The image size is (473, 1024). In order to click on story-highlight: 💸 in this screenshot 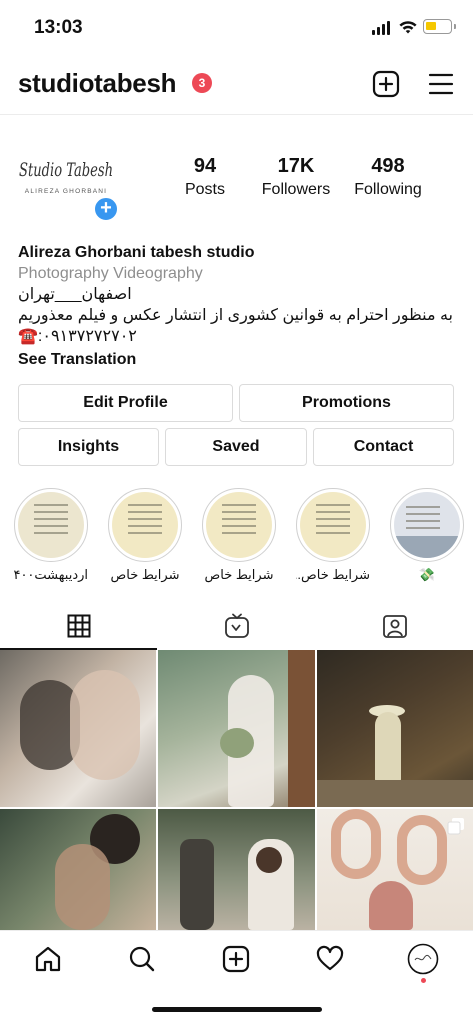, I will do `click(427, 535)`.